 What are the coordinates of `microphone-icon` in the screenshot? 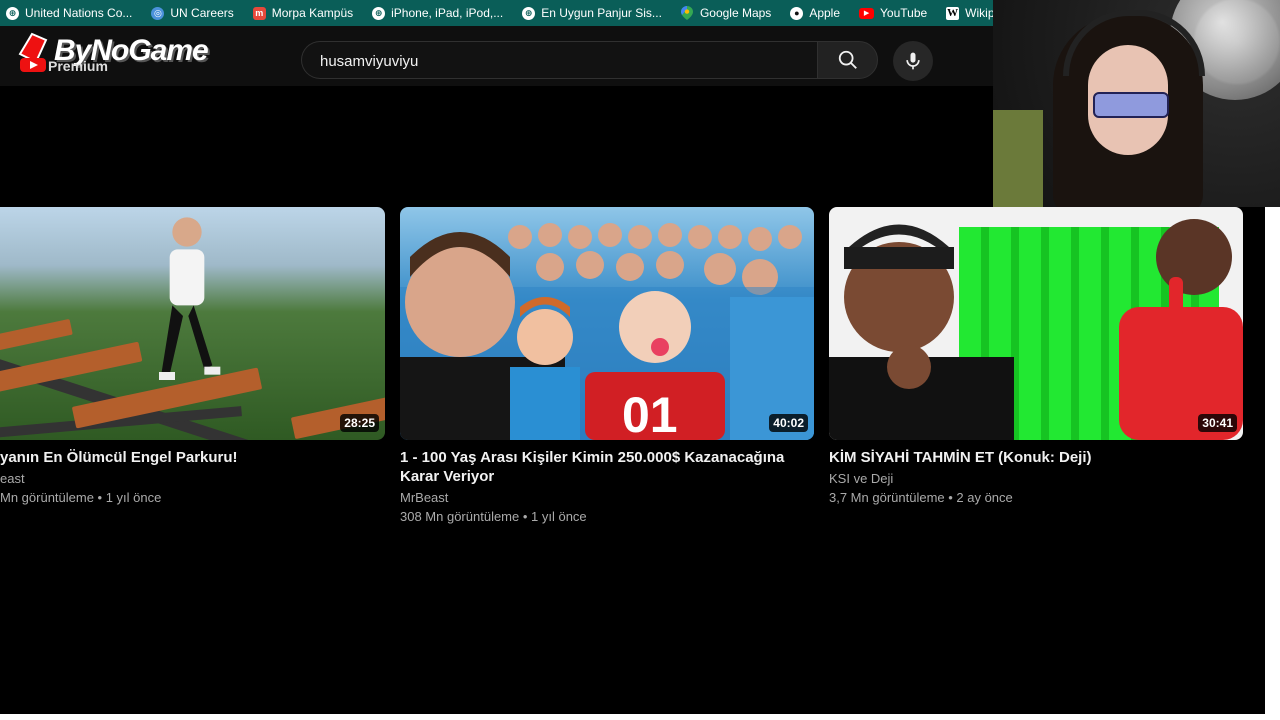 It's located at (913, 61).